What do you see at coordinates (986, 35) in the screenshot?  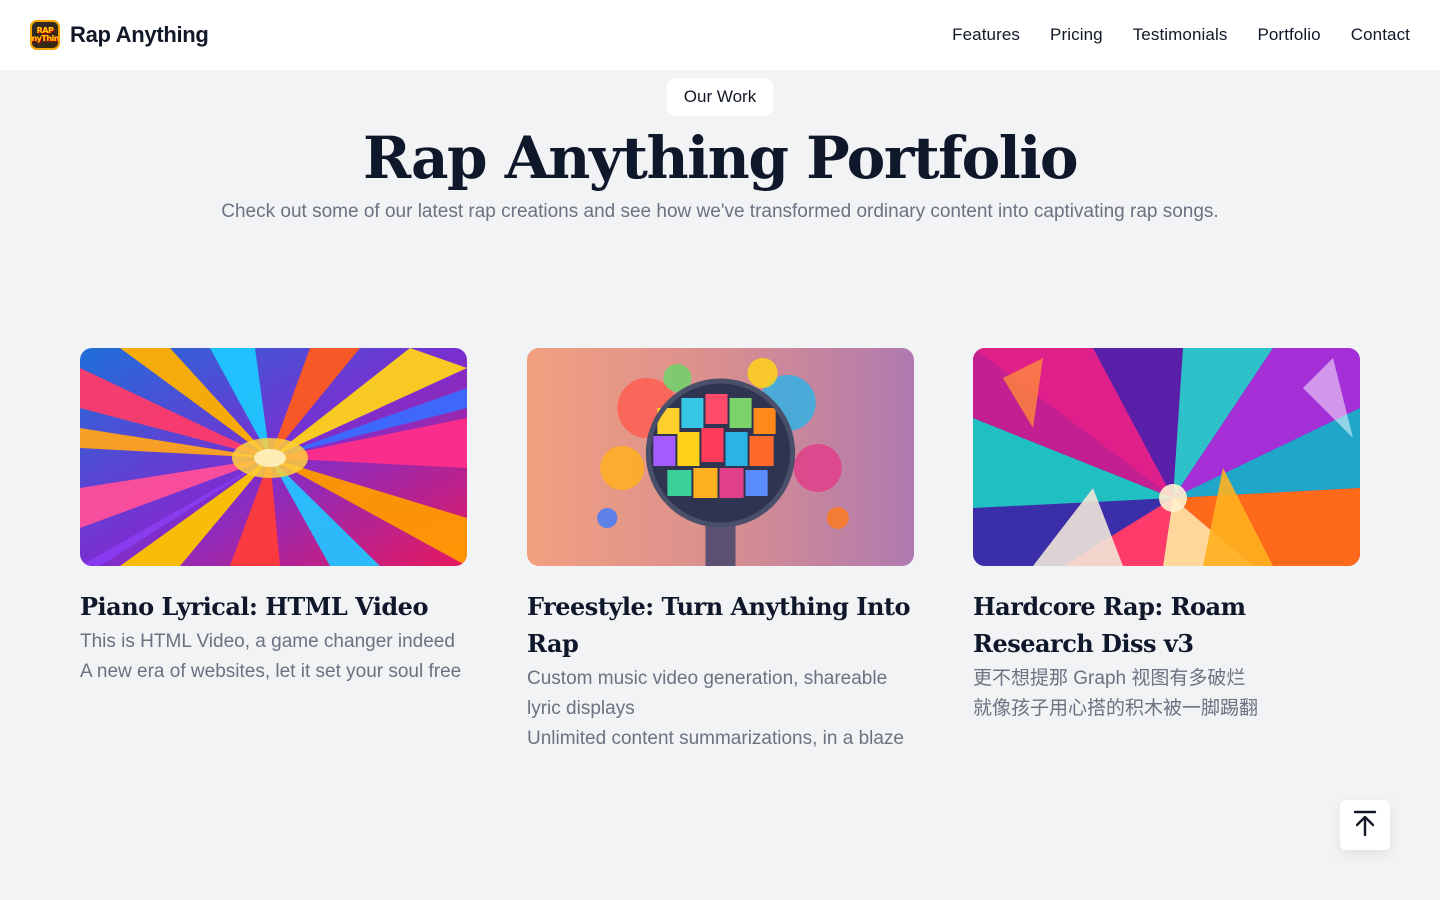 I see `nav-features: Features` at bounding box center [986, 35].